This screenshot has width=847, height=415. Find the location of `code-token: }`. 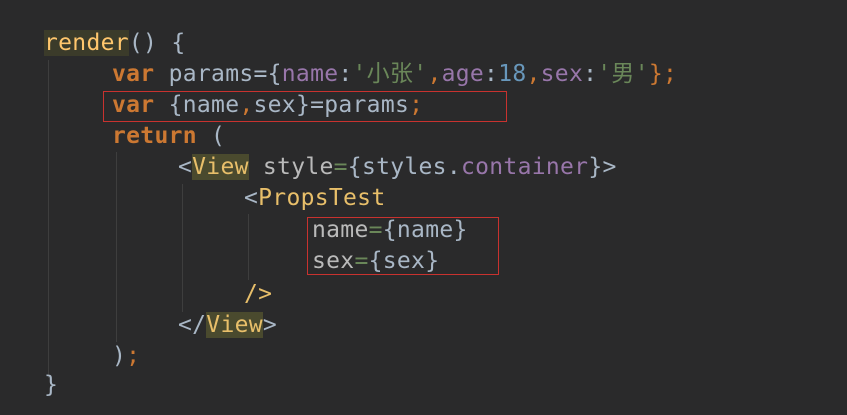

code-token: } is located at coordinates (51, 385).